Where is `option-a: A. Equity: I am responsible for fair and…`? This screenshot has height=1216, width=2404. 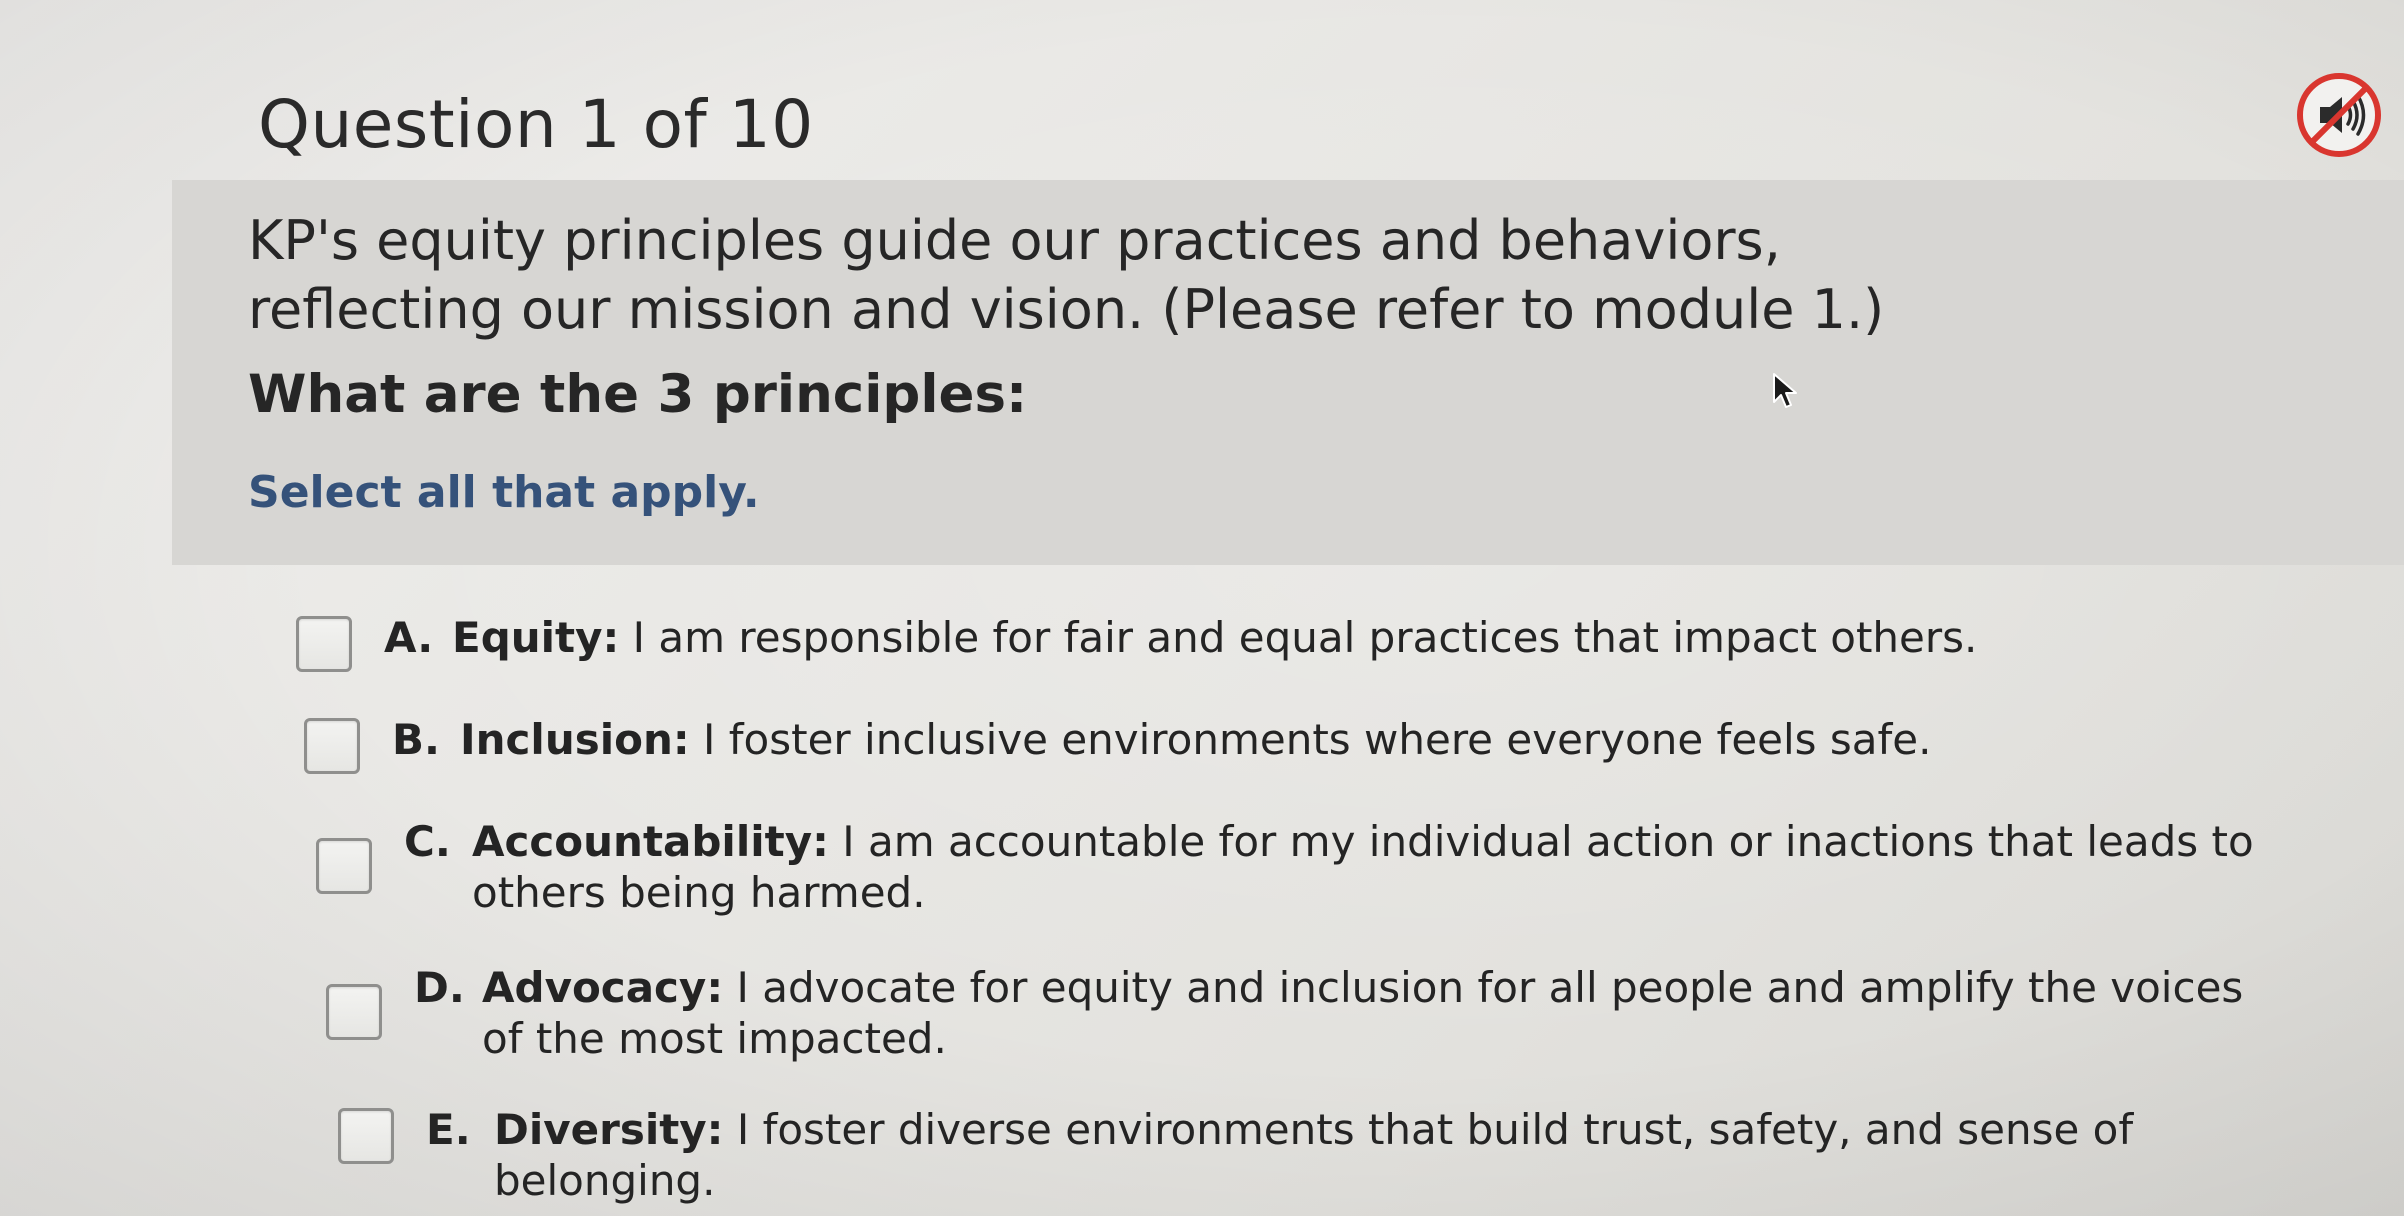
option-a: A. Equity: I am responsible for fair and… is located at coordinates (1136, 642).